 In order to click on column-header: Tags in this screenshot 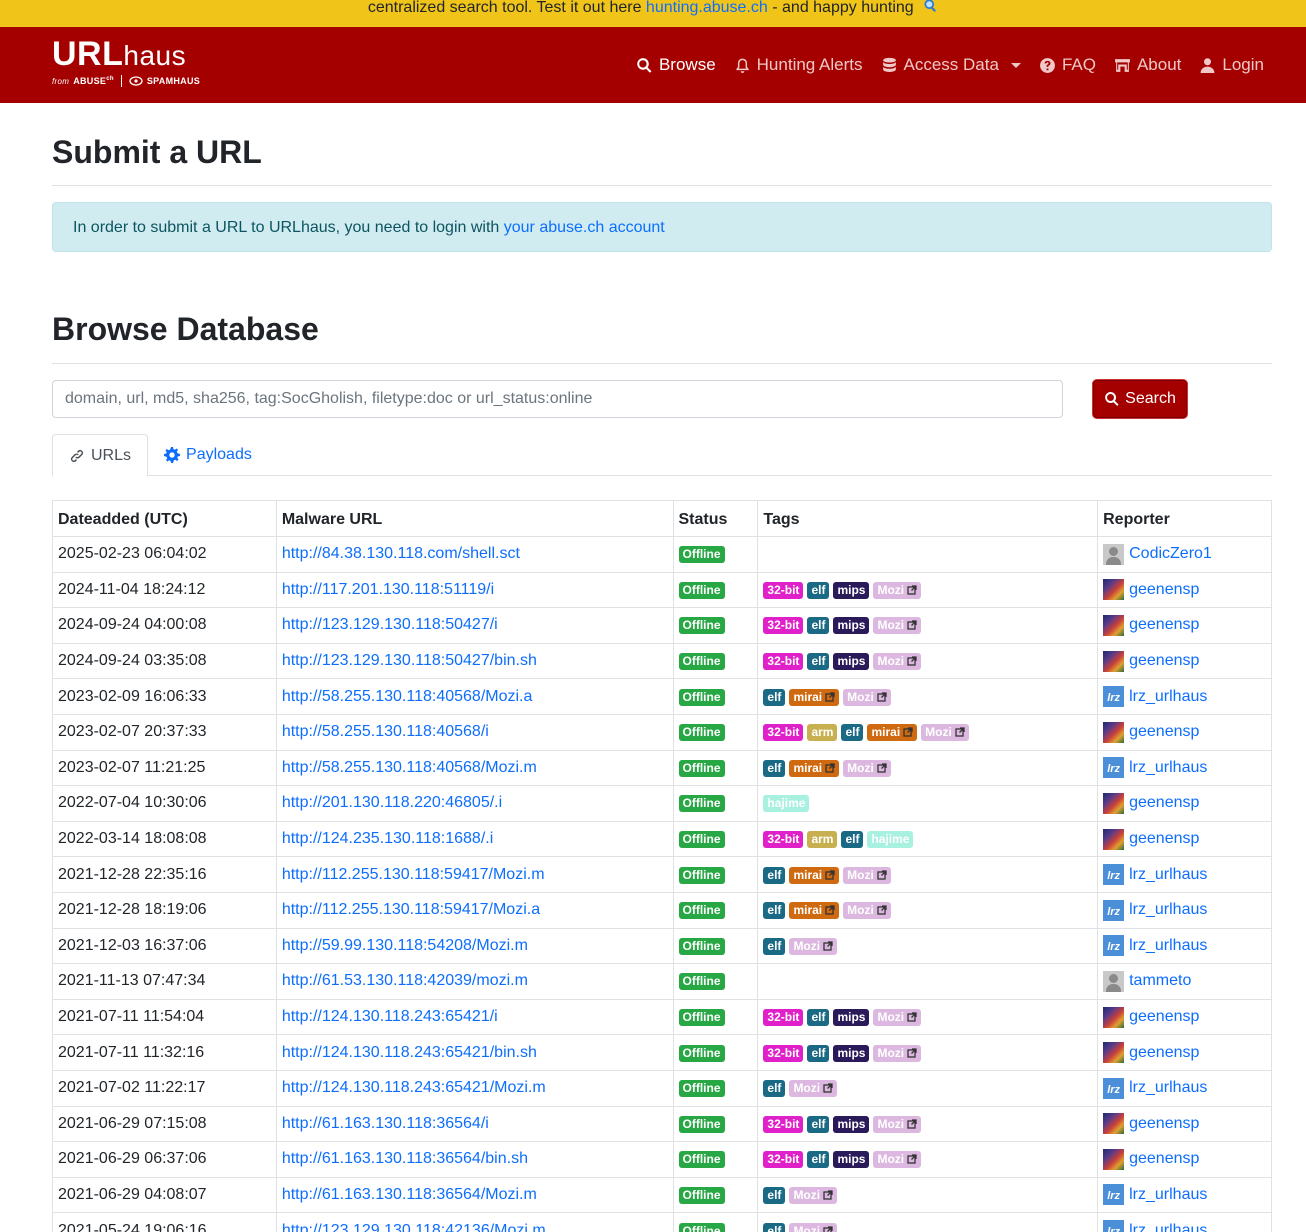, I will do `click(928, 518)`.